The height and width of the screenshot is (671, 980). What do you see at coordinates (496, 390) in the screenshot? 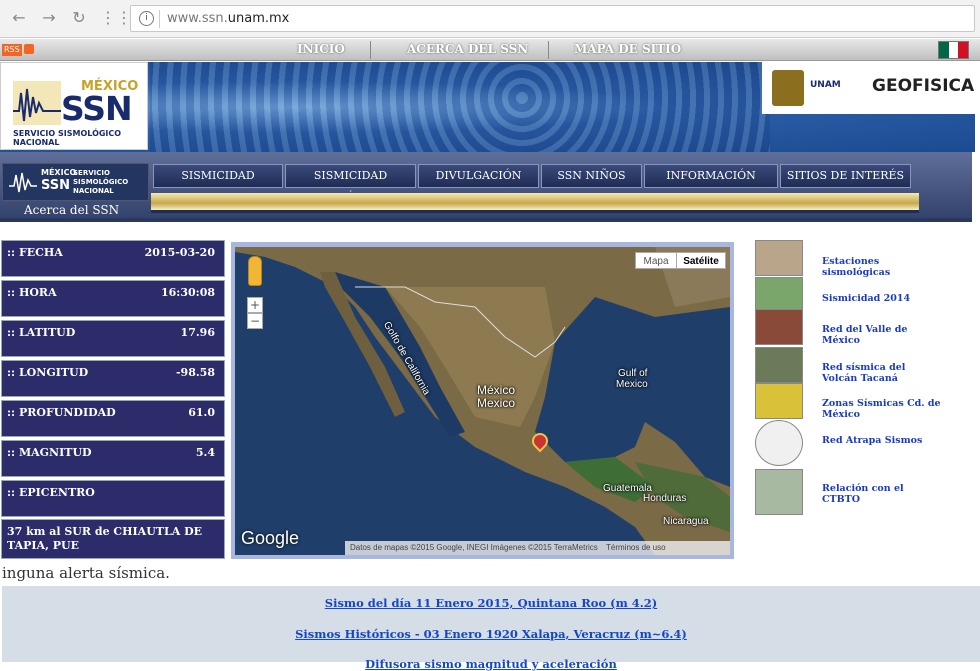
I see `map-label-mexico: México` at bounding box center [496, 390].